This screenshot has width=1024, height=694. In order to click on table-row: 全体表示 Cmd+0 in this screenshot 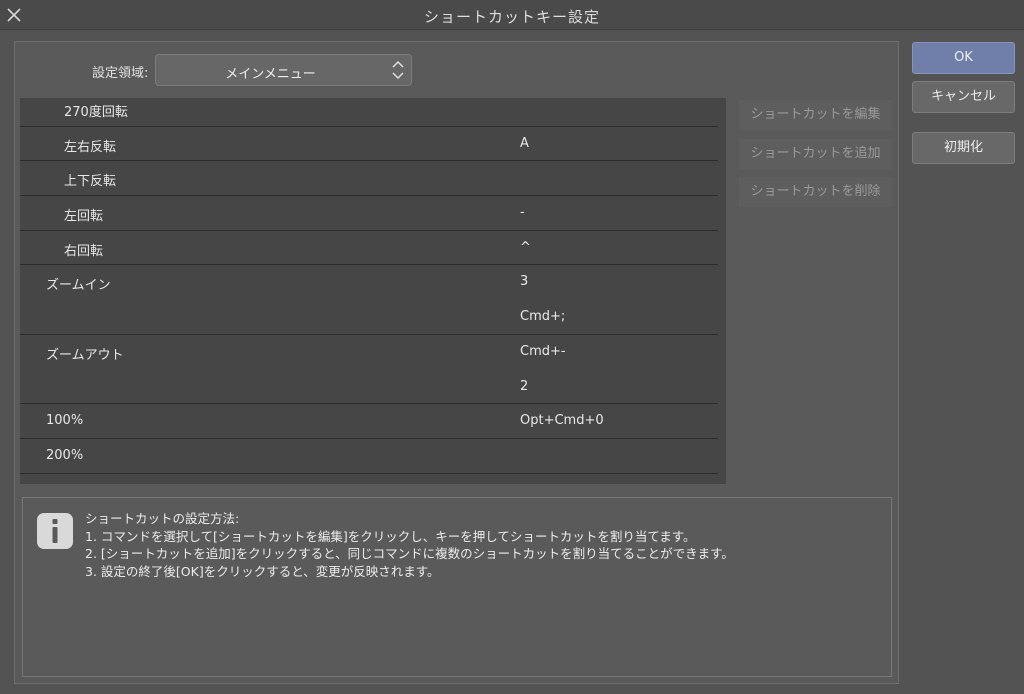, I will do `click(369, 479)`.